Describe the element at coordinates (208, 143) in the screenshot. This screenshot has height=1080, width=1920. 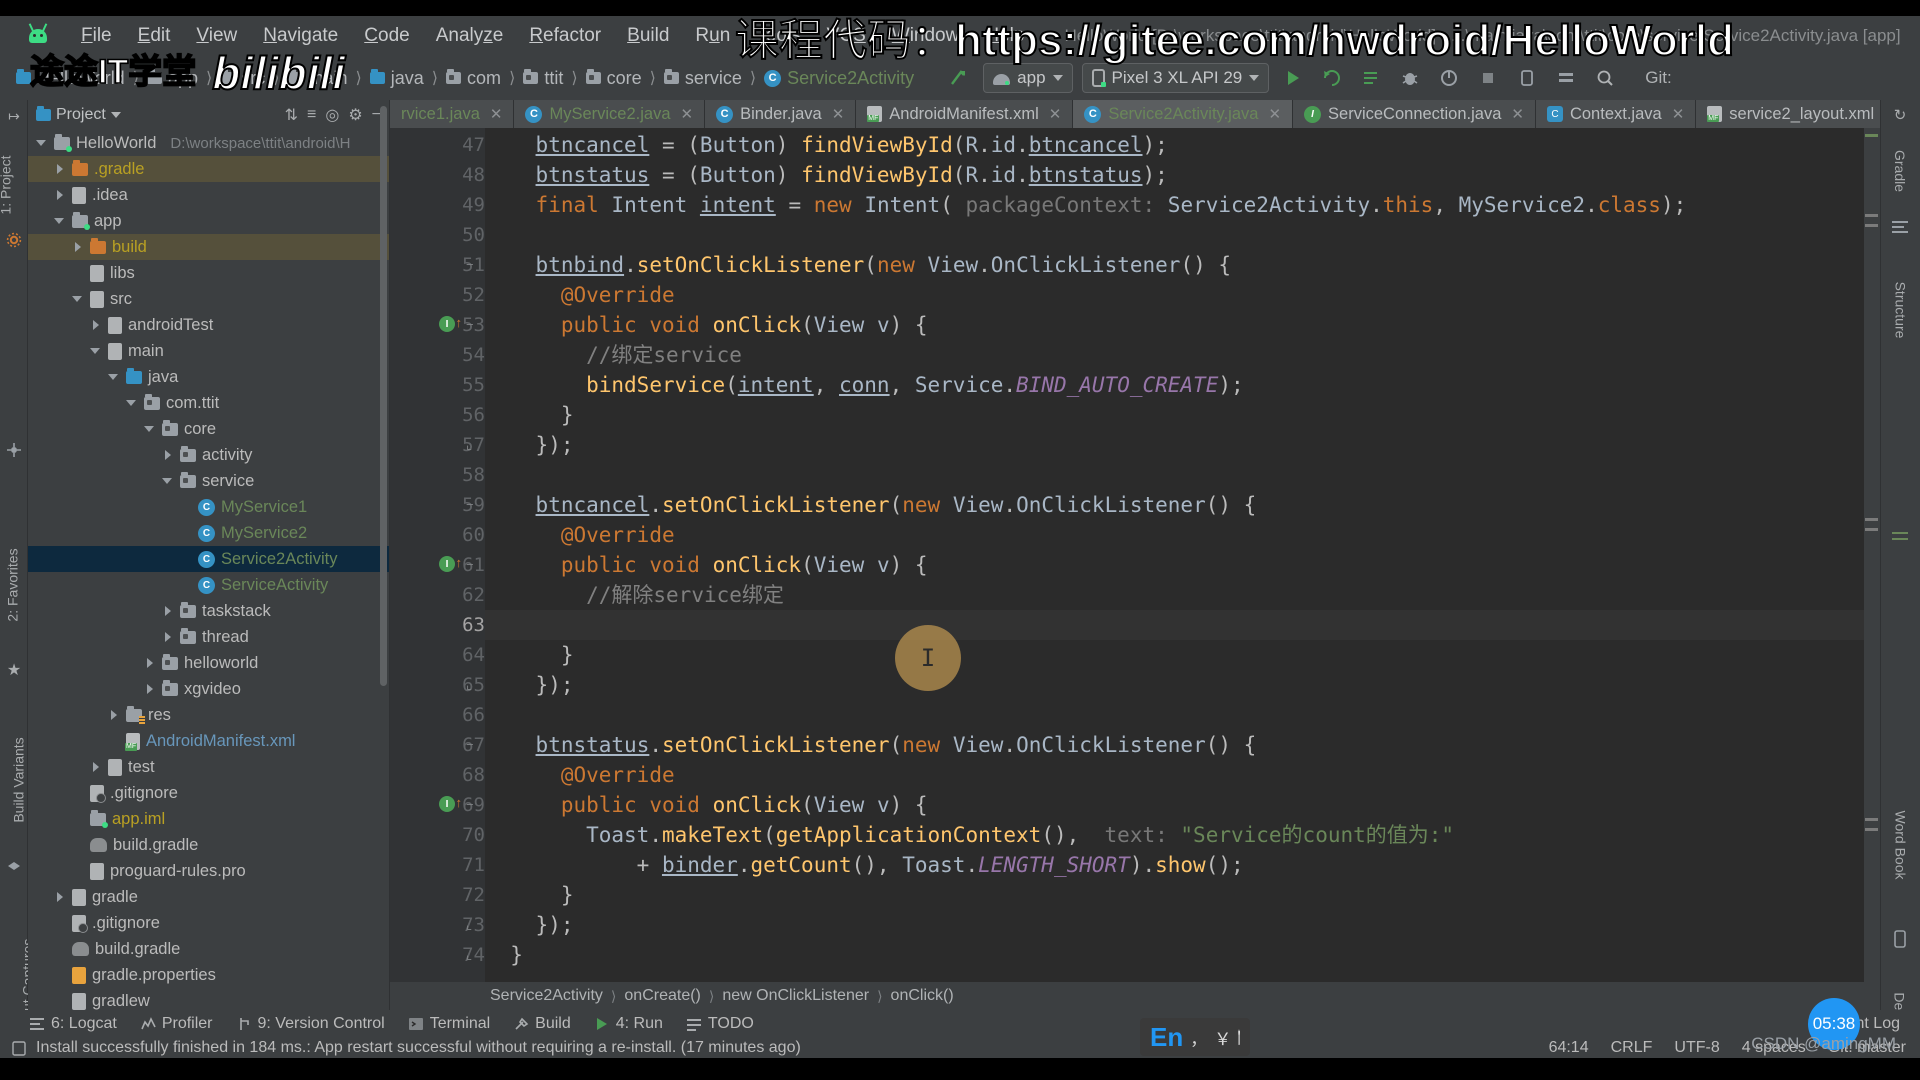
I see `tree-node: HelloWorld D:\workspace\ttit\android\H` at that location.